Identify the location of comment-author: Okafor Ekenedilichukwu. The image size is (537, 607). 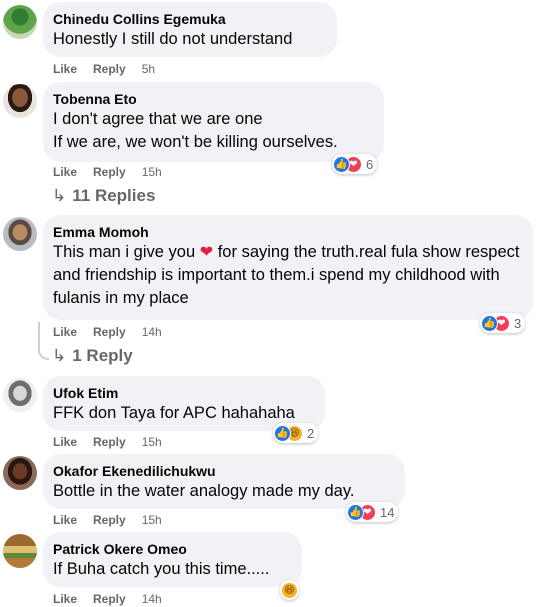
(223, 471).